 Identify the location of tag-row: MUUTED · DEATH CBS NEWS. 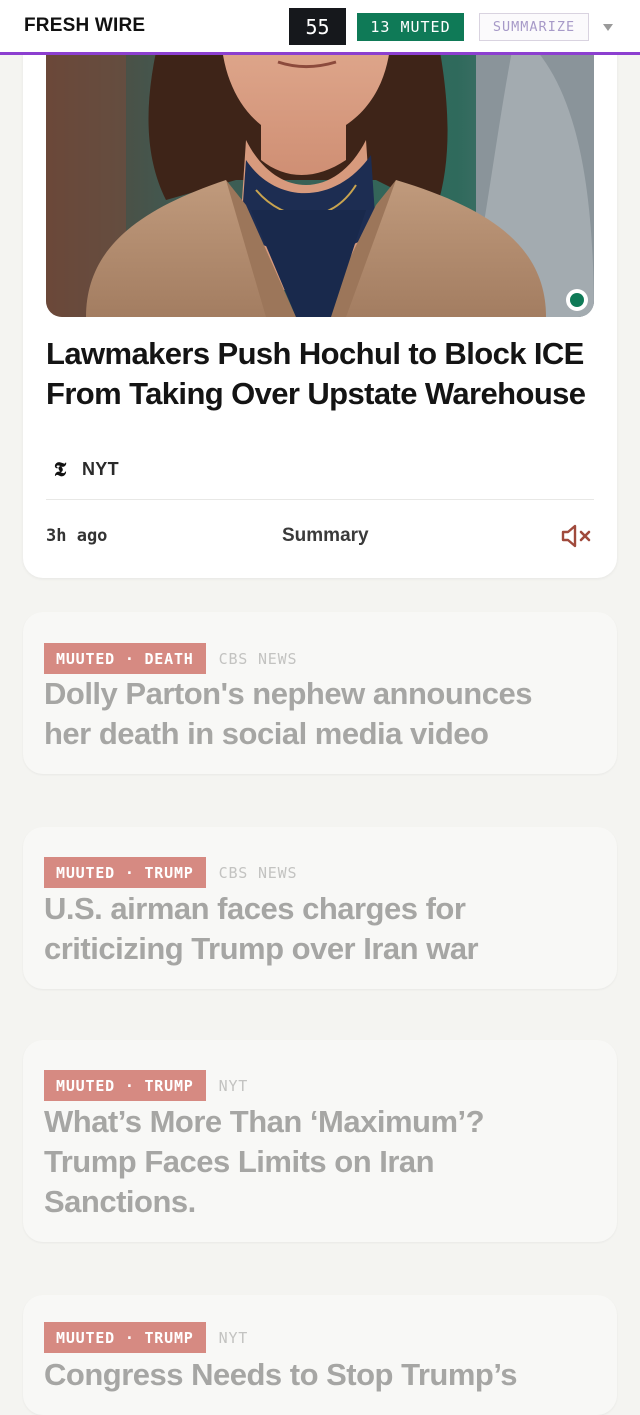
(170, 658).